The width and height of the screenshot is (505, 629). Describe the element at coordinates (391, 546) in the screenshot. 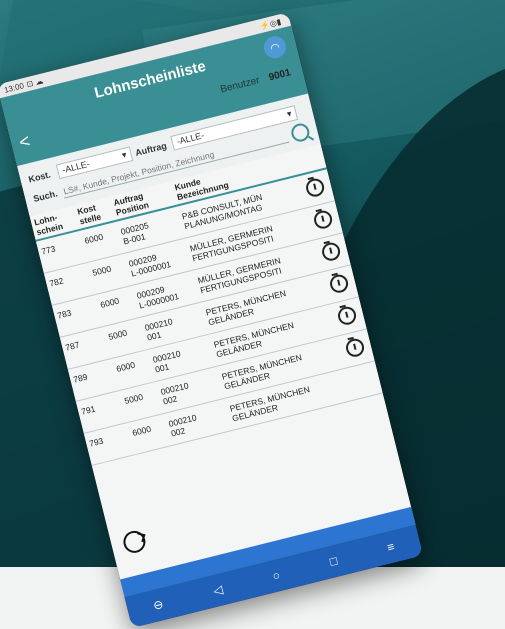

I see `nav-menu-icon: ≡` at that location.